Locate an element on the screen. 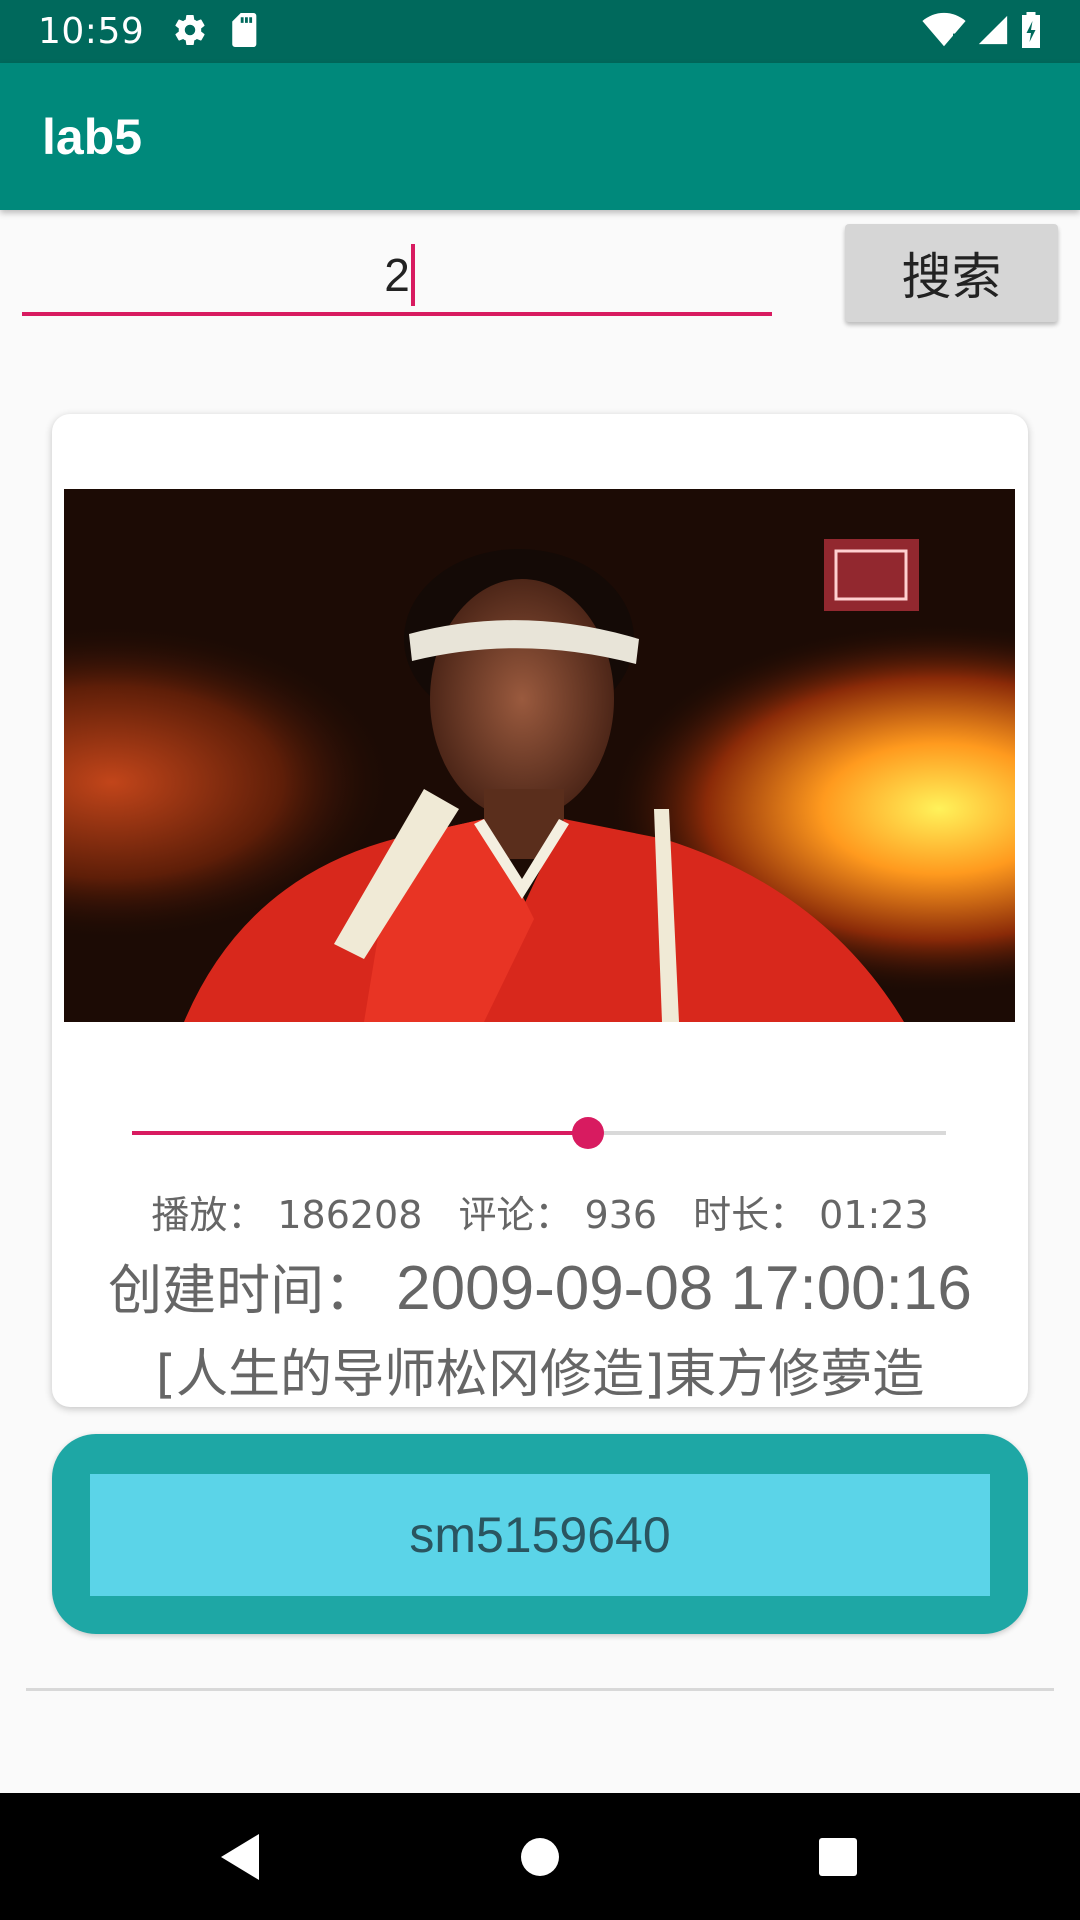 The width and height of the screenshot is (1080, 1920). video-title: [人生的导师松冈修造]東方修夢造 is located at coordinates (540, 1375).